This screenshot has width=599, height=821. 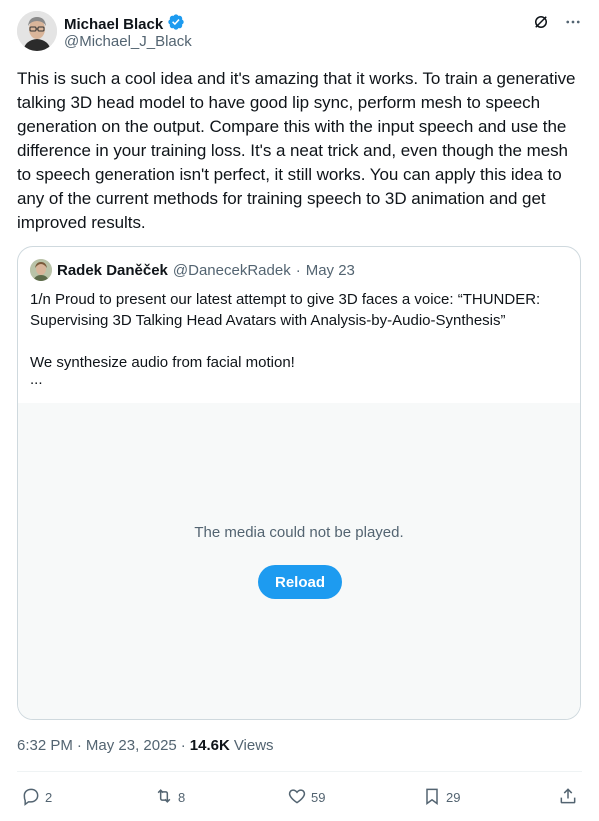 I want to click on tweet-meta: 6:32 PM · May 23, 2025 · 14.6K Views, so click(x=145, y=745).